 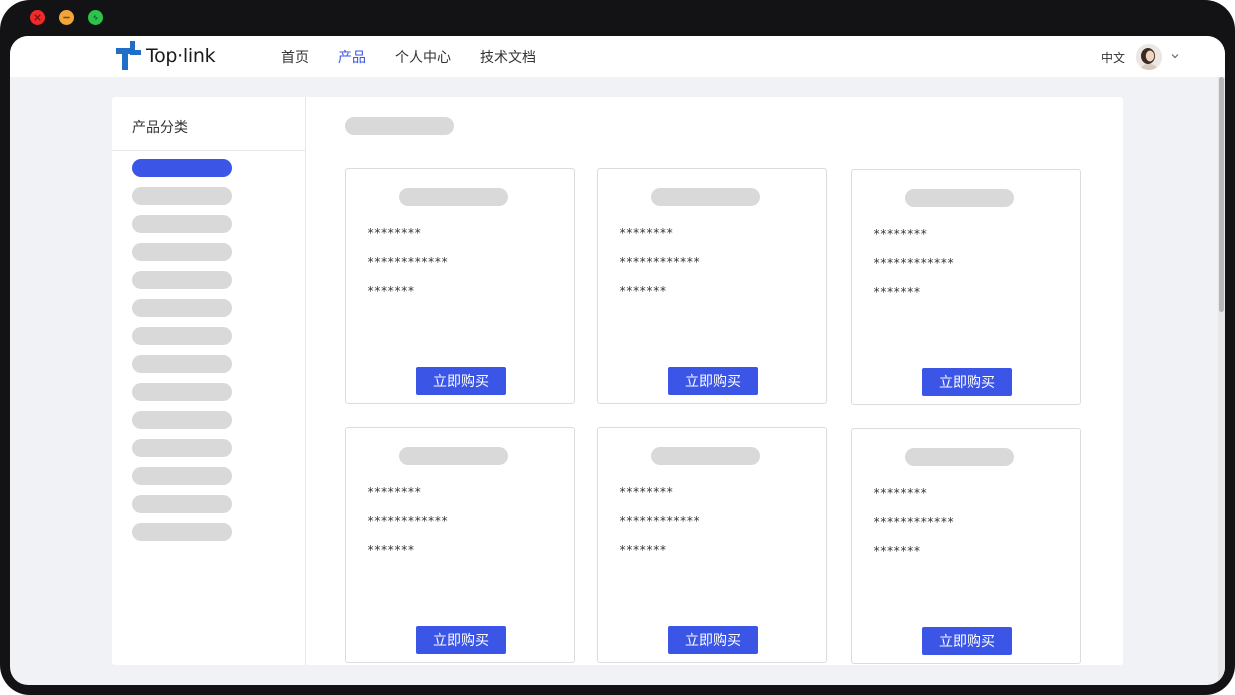 I want to click on sidebar-divider, so click(x=208, y=150).